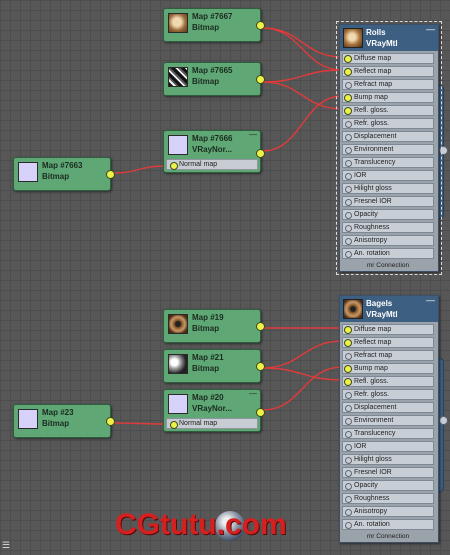  What do you see at coordinates (64, 174) in the screenshot?
I see `map-node-7663: Map #7663 Bitmap` at bounding box center [64, 174].